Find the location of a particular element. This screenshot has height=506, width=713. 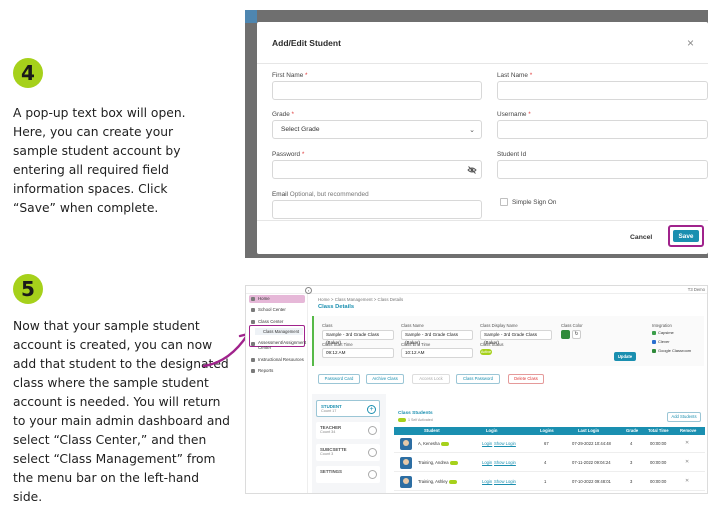

capsime-icon is located at coordinates (654, 333).